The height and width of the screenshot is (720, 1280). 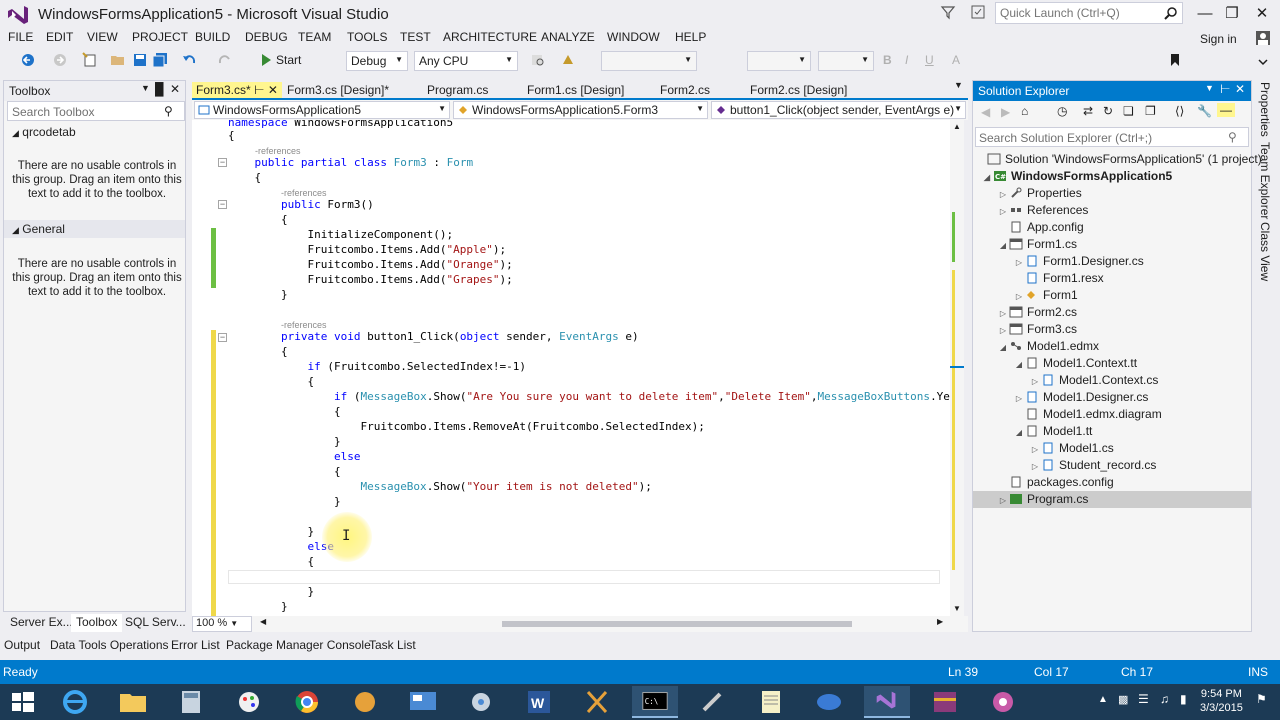 What do you see at coordinates (945, 702) in the screenshot?
I see `archive-app-icon` at bounding box center [945, 702].